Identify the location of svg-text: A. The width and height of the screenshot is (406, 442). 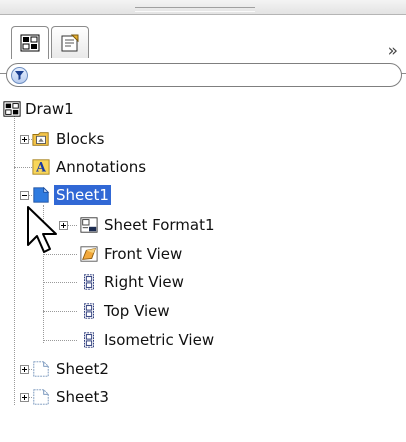
(40, 167).